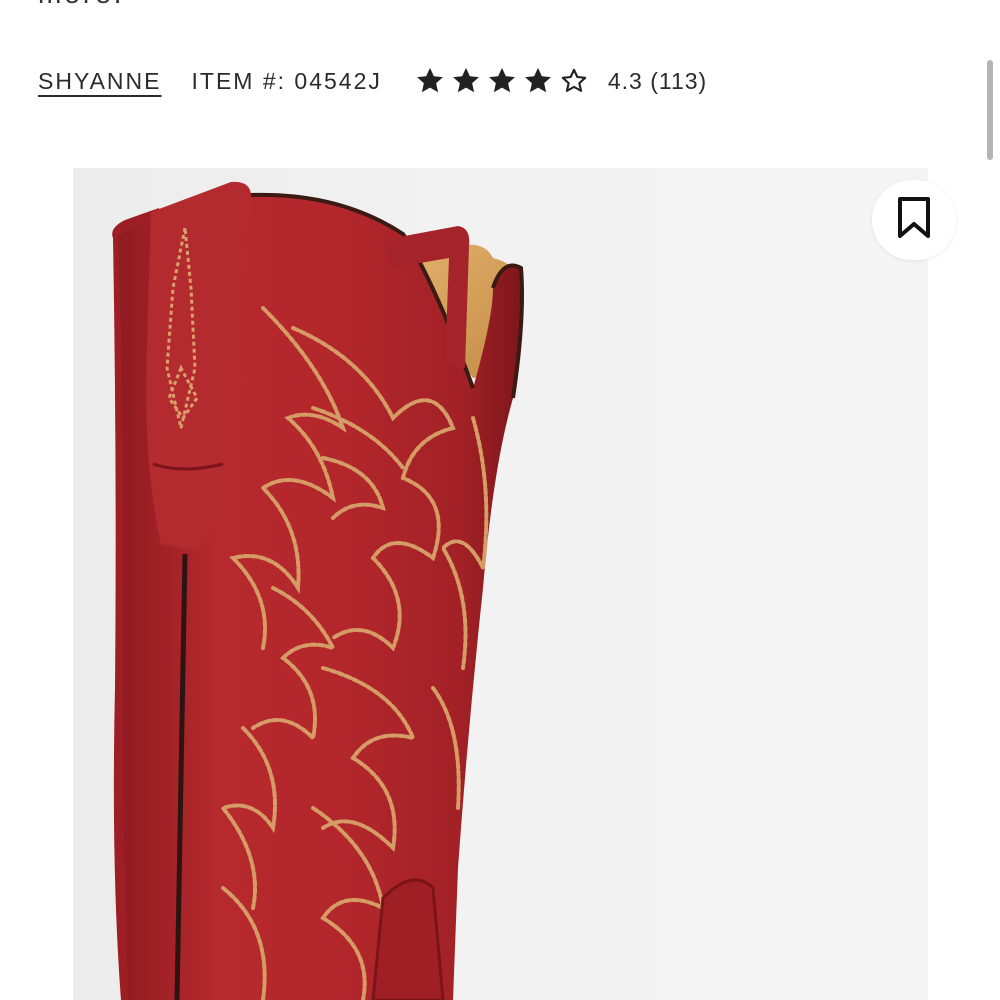  I want to click on scrollbar, so click(990, 110).